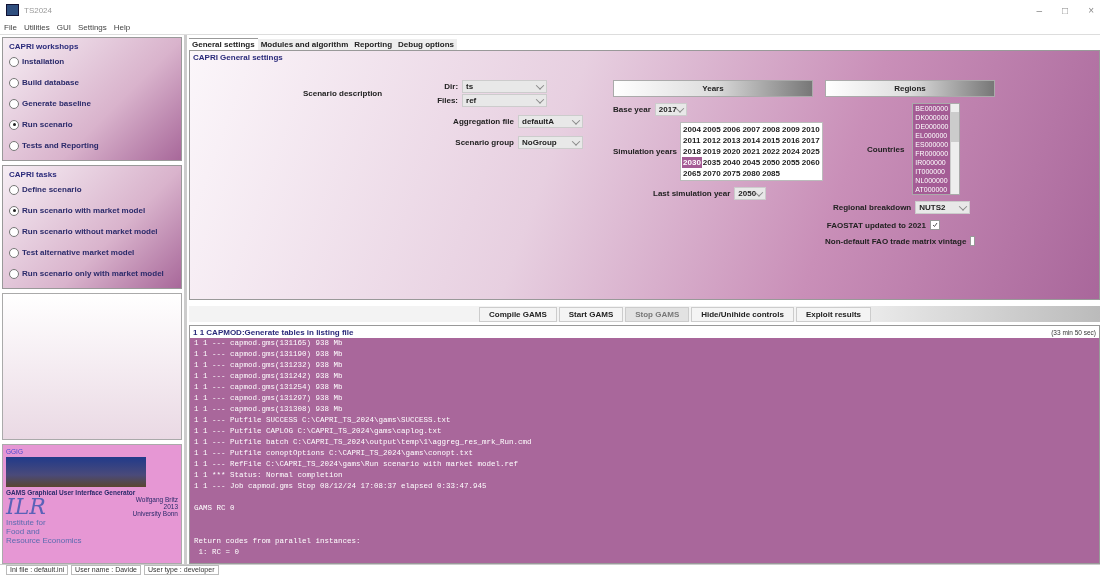 The image size is (1100, 575). What do you see at coordinates (771, 140) in the screenshot?
I see `year-item: 2015` at bounding box center [771, 140].